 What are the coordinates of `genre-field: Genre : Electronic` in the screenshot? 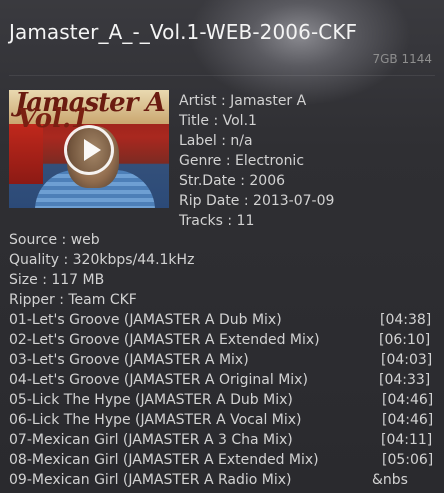 It's located at (242, 161).